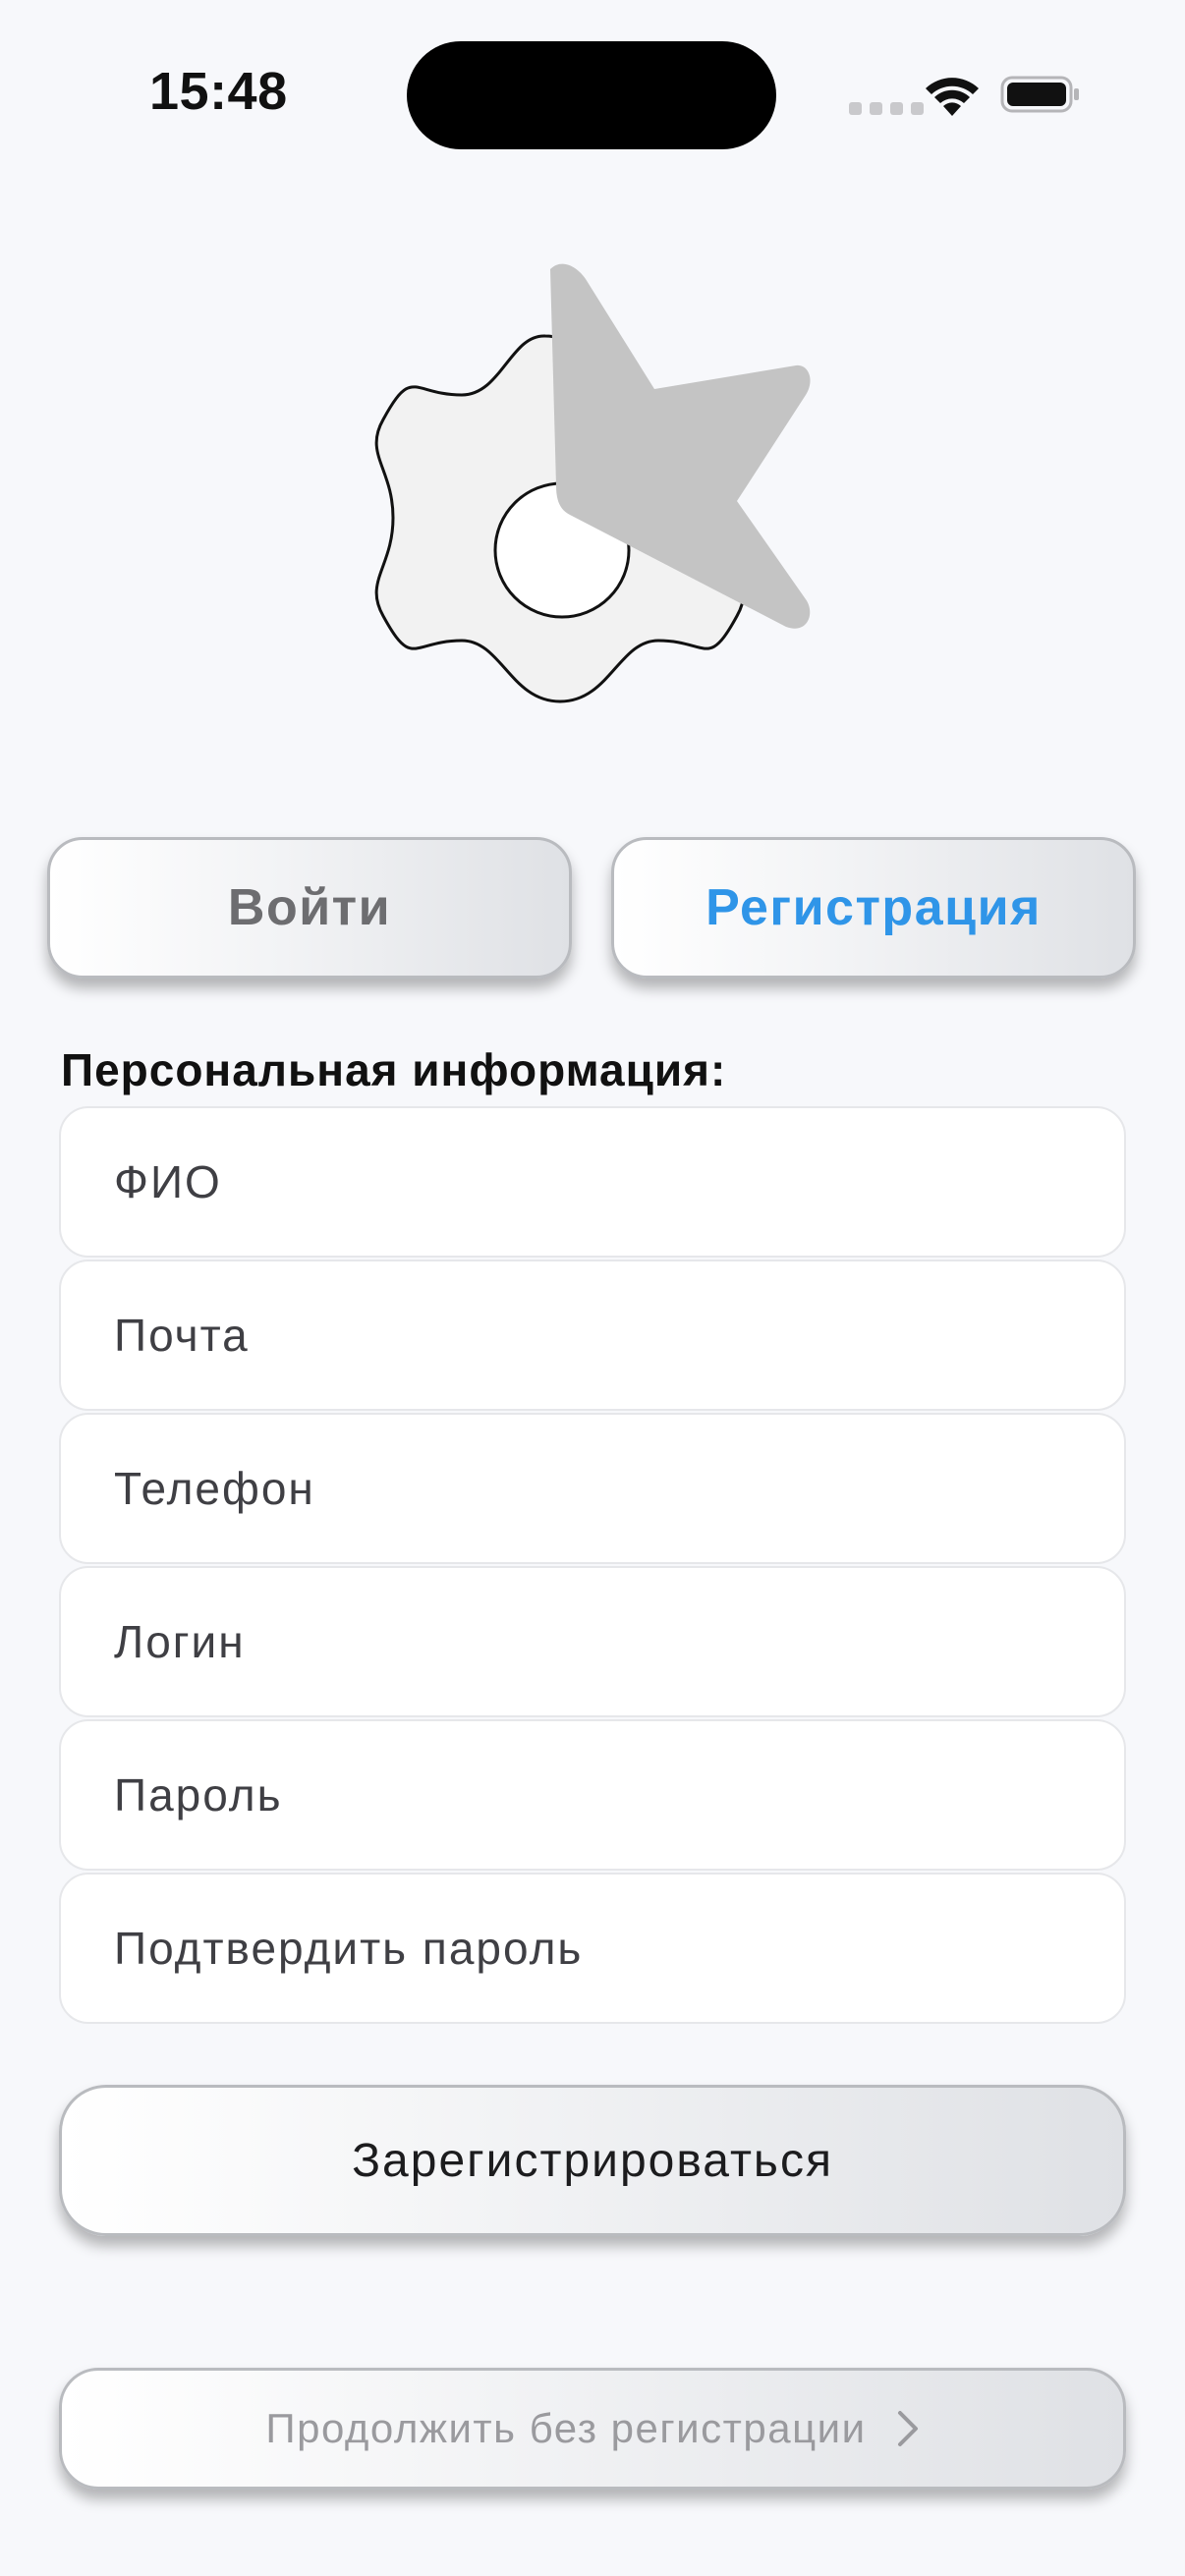 The image size is (1185, 2576). Describe the element at coordinates (592, 1488) in the screenshot. I see `phone-field: Телефон` at that location.